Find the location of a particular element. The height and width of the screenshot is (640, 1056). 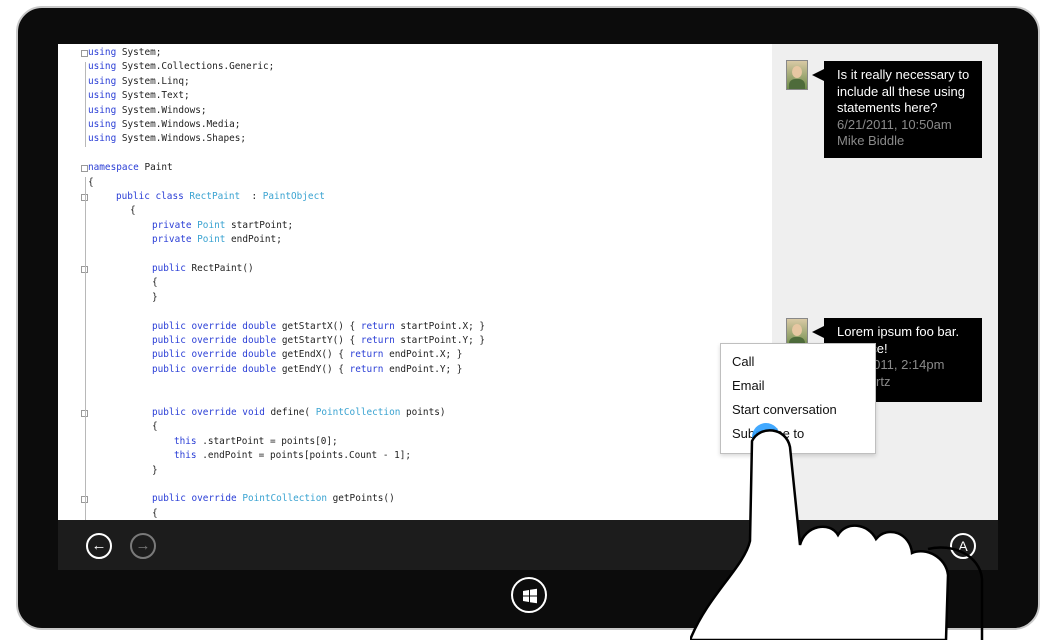

code-type: RectPaint is located at coordinates (212, 196).